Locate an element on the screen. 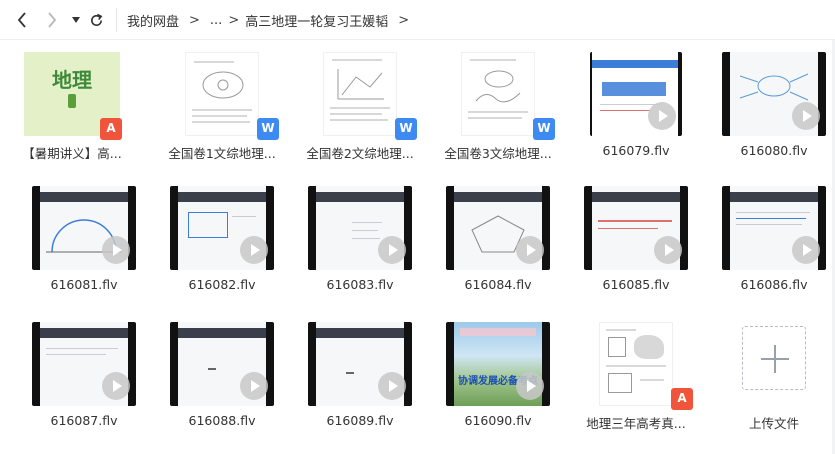 This screenshot has width=835, height=454. history-dropdown-button is located at coordinates (76, 20).